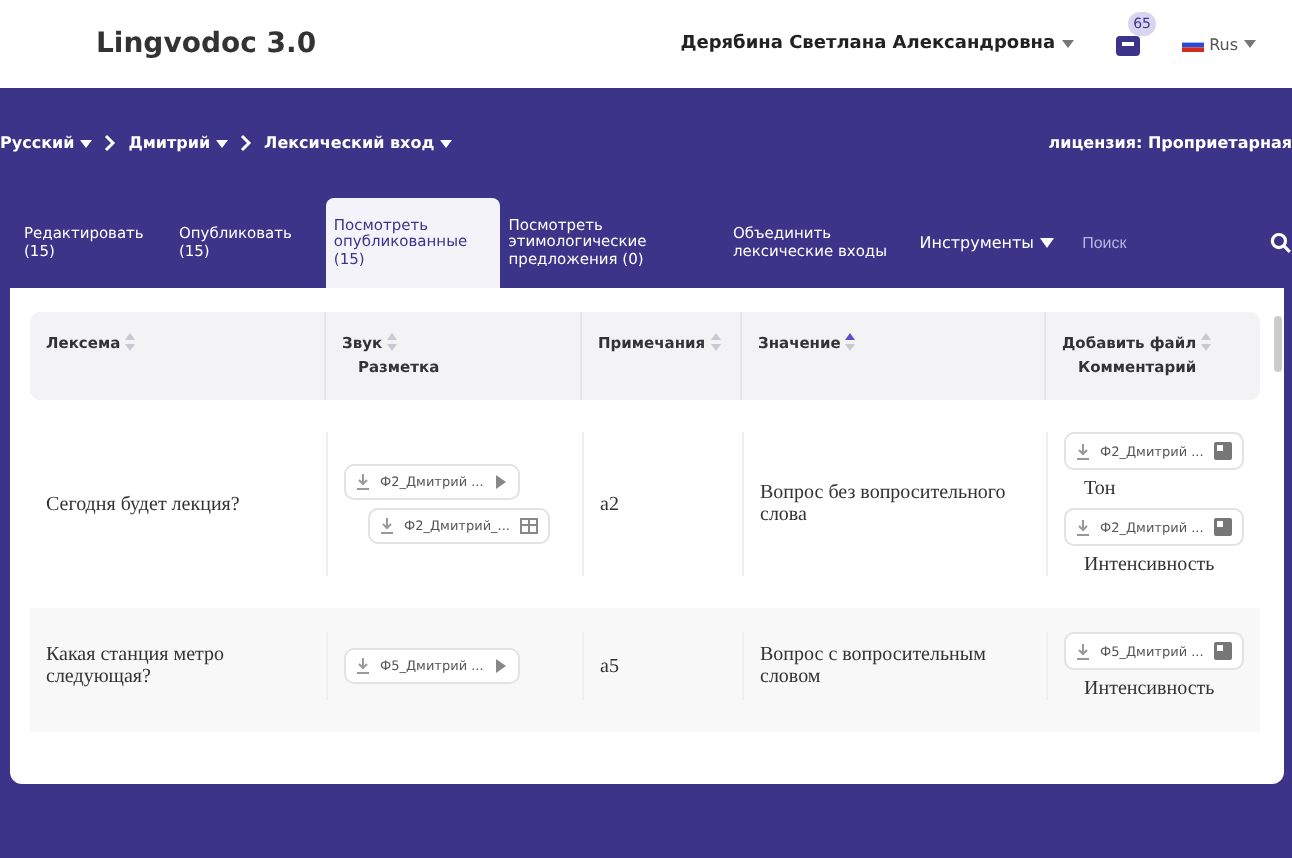 Image resolution: width=1292 pixels, height=858 pixels. I want to click on app-logo: Lingvodoc 3.0, so click(206, 44).